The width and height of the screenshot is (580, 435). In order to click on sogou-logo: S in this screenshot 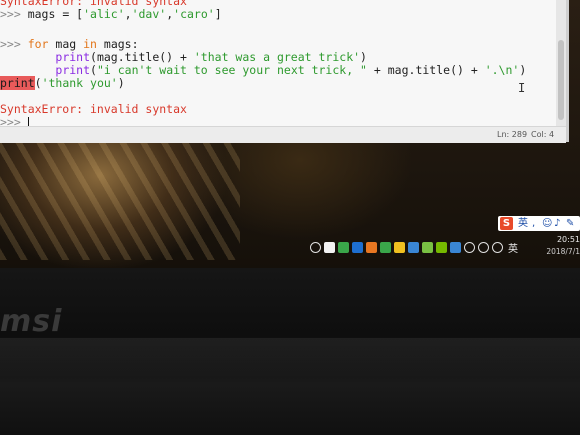, I will do `click(506, 223)`.